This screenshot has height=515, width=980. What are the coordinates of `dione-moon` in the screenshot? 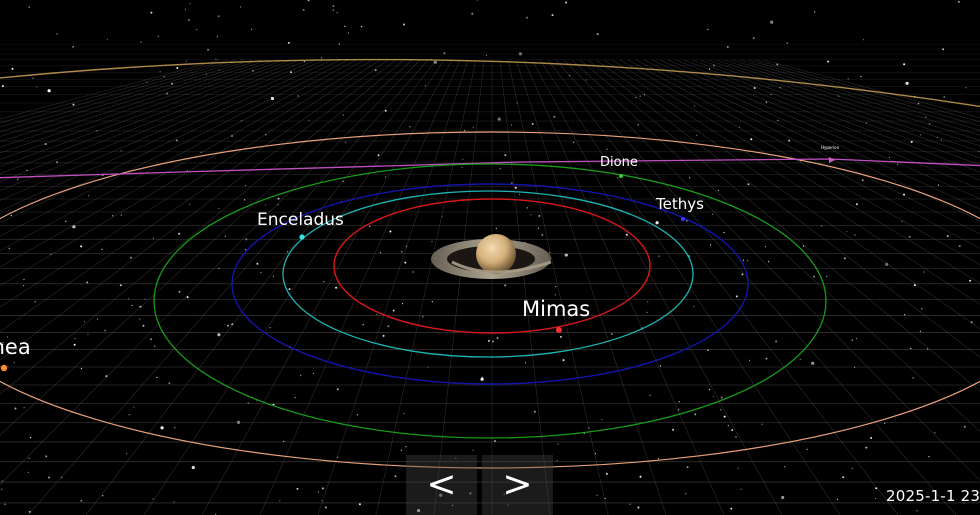 It's located at (621, 176).